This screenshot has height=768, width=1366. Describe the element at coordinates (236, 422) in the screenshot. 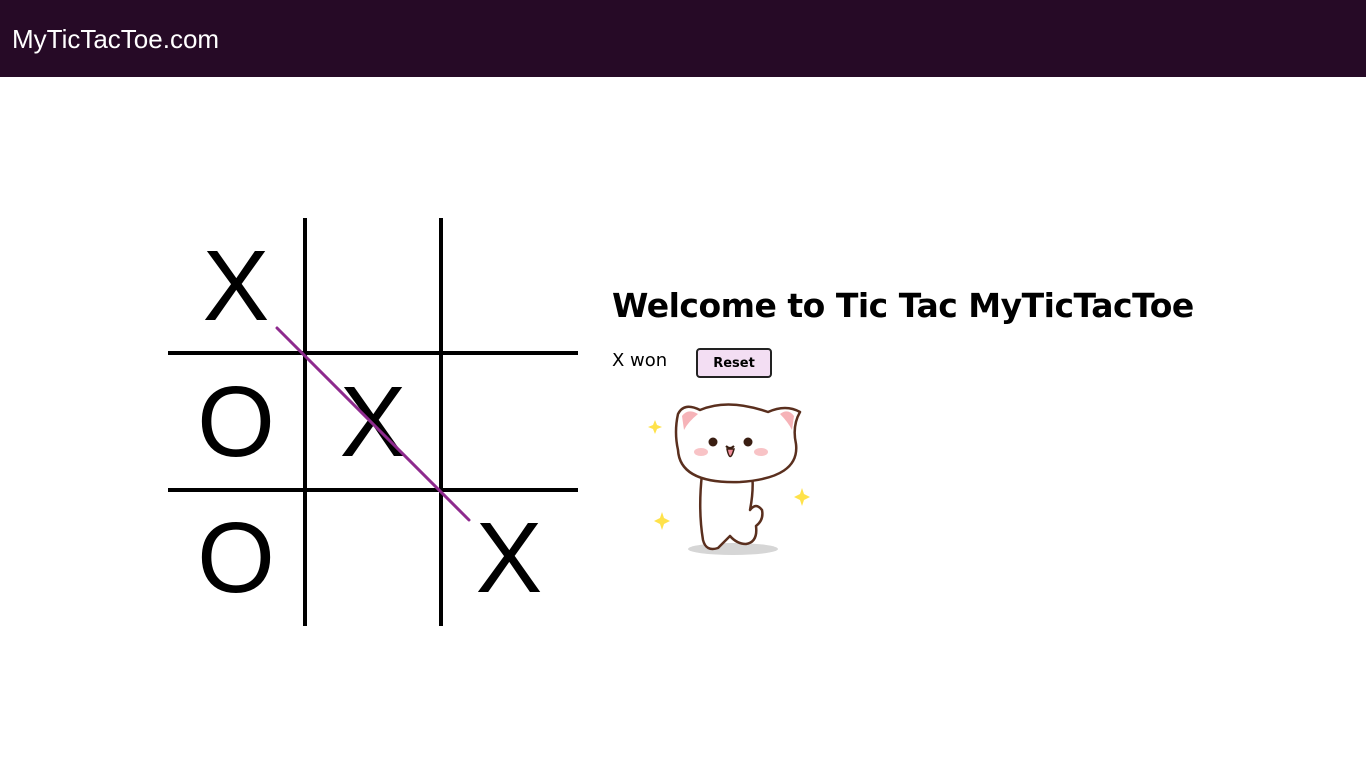

I see `cell-1-0: O` at that location.